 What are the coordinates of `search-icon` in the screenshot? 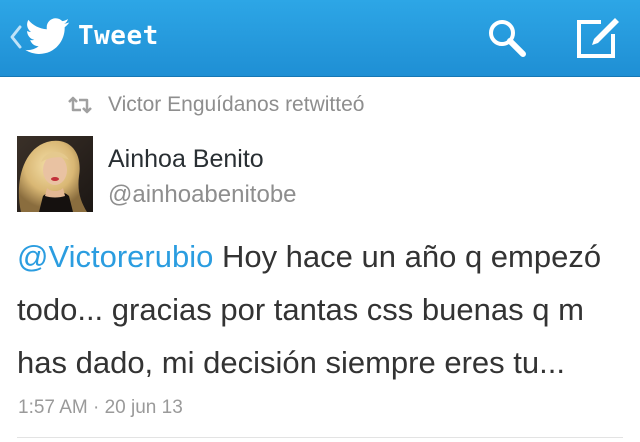 It's located at (507, 38).